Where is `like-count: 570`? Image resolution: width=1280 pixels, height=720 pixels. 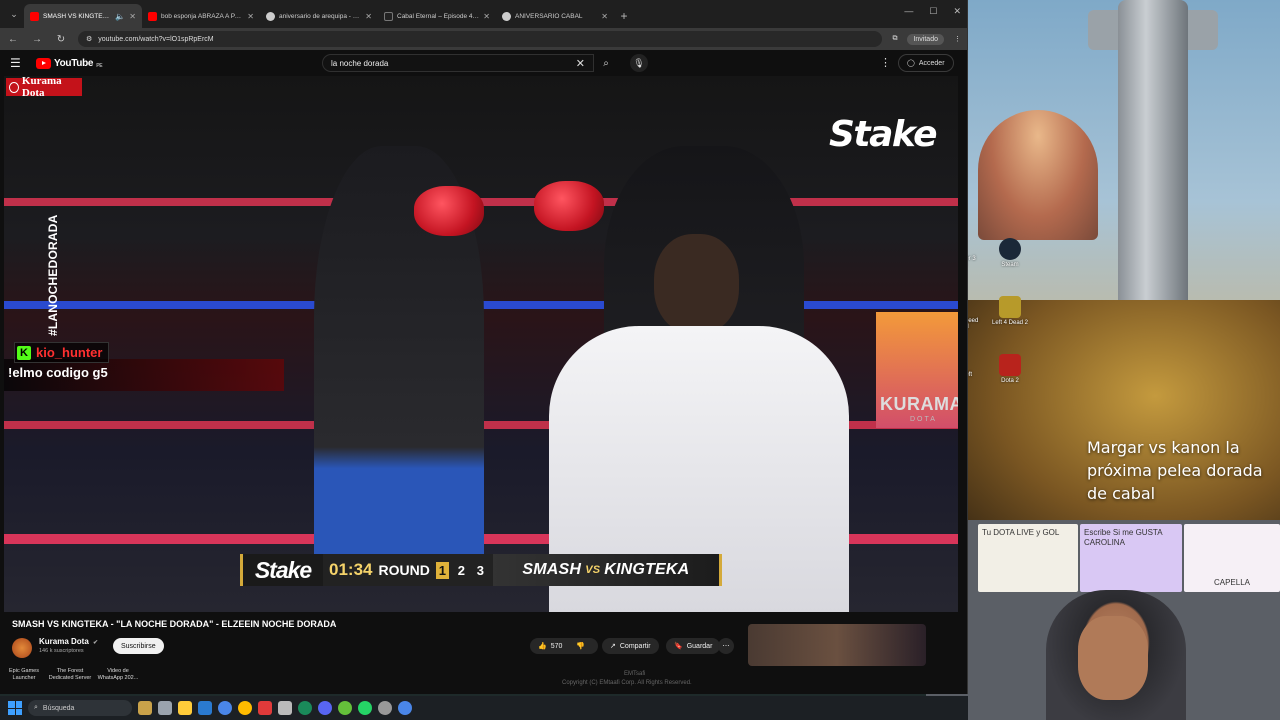 like-count: 570 is located at coordinates (556, 646).